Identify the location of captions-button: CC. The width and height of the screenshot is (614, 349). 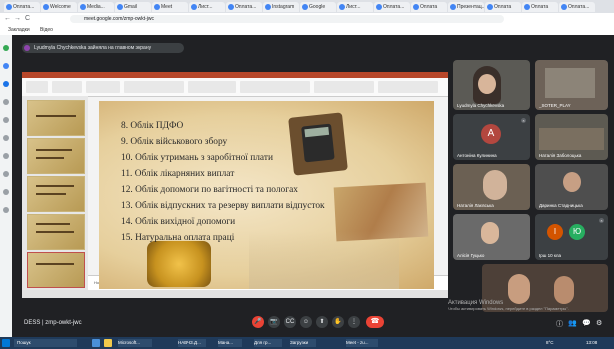
(290, 322).